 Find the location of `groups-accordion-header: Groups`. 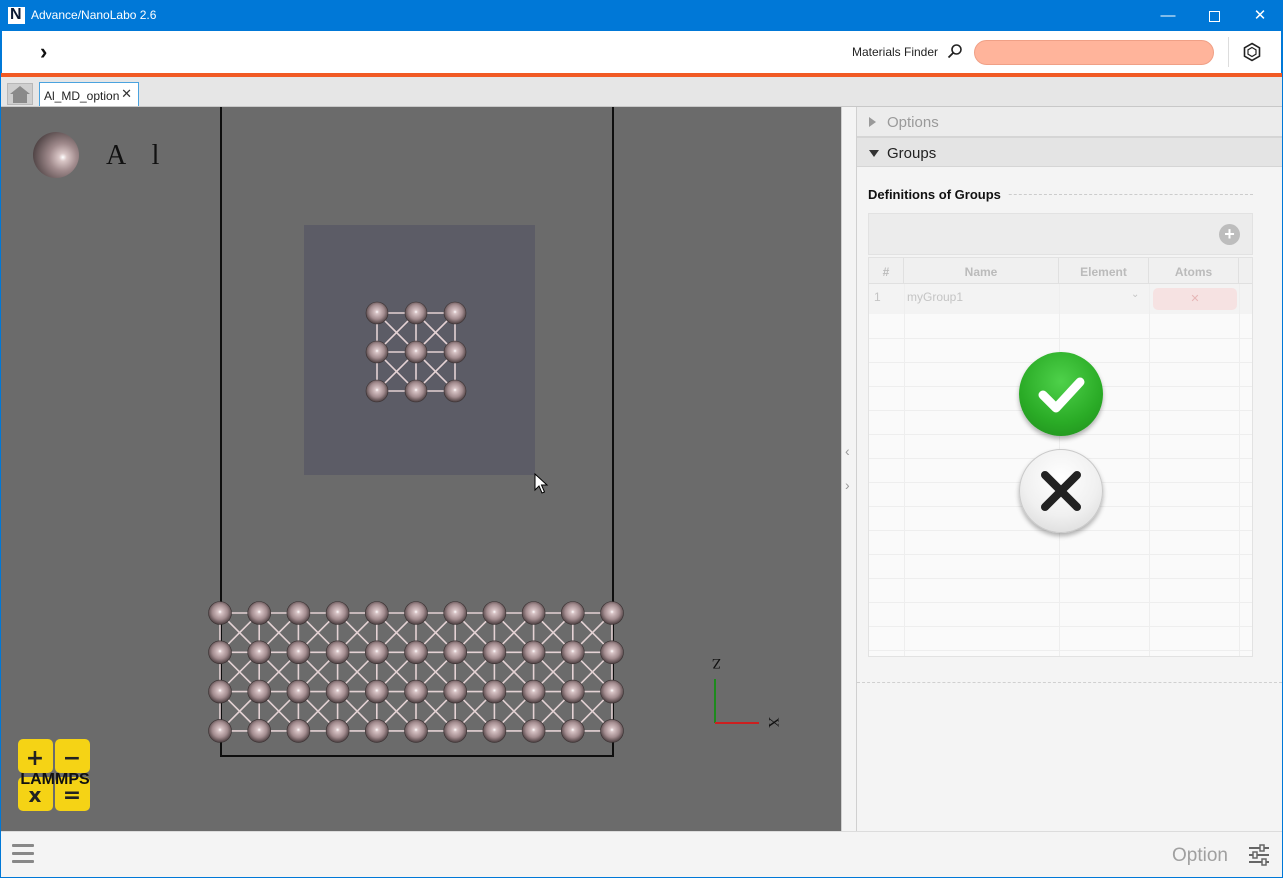

groups-accordion-header: Groups is located at coordinates (1069, 152).